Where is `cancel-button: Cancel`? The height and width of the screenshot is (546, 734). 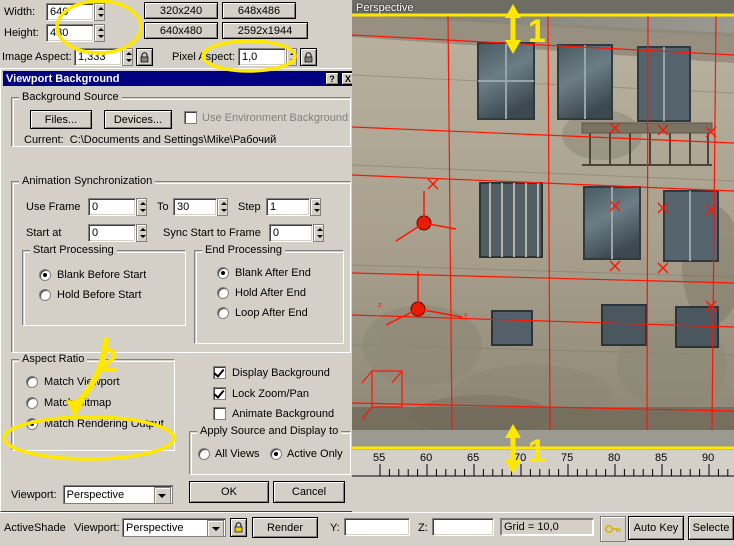
cancel-button: Cancel is located at coordinates (309, 492).